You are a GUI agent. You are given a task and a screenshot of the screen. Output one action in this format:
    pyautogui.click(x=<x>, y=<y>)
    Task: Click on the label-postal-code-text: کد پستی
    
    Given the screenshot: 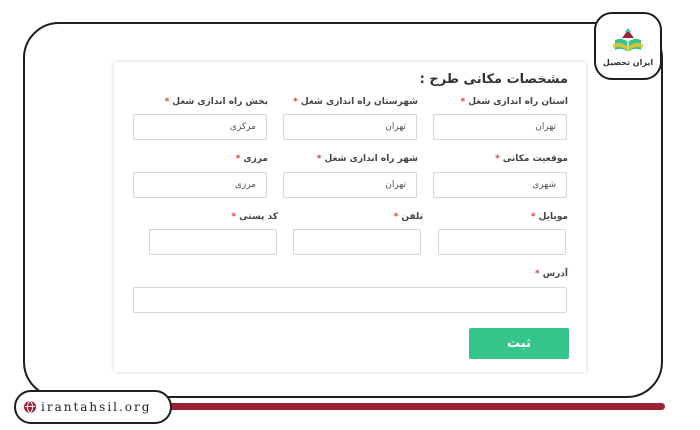 What is the action you would take?
    pyautogui.click(x=258, y=217)
    